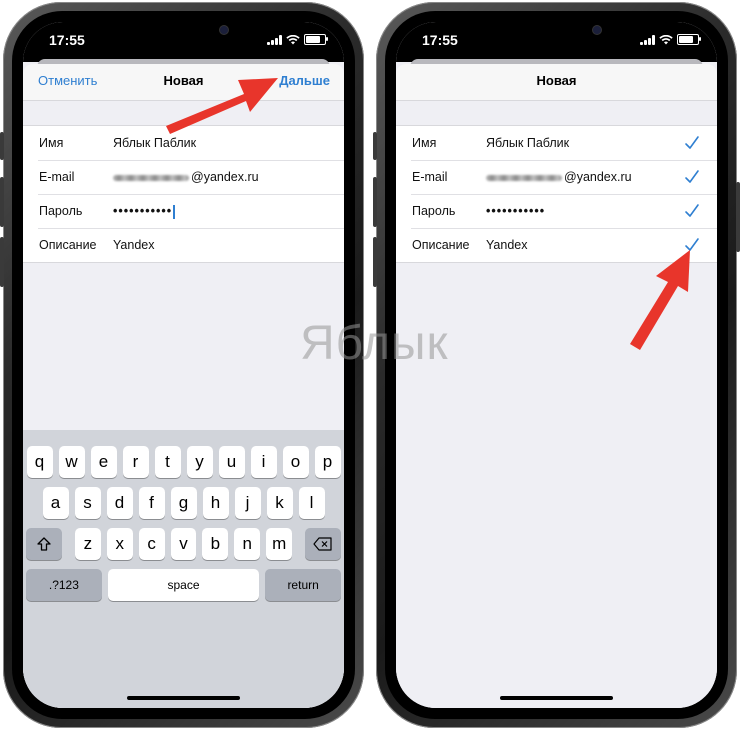 The width and height of the screenshot is (740, 732). Describe the element at coordinates (738, 217) in the screenshot. I see `side-button` at that location.